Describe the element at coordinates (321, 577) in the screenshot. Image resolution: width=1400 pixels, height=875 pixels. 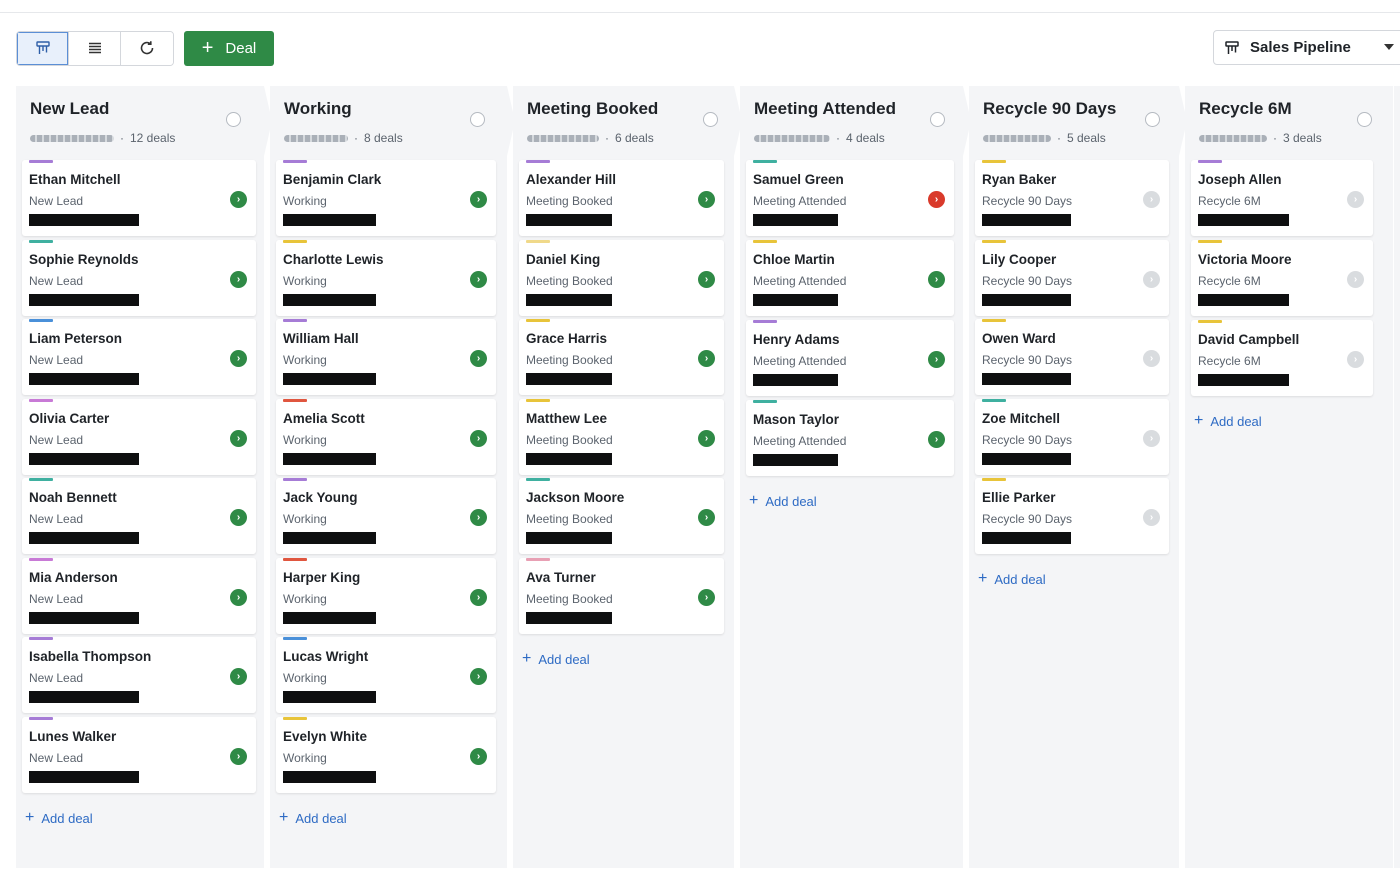
I see `deal-name: Harper King` at that location.